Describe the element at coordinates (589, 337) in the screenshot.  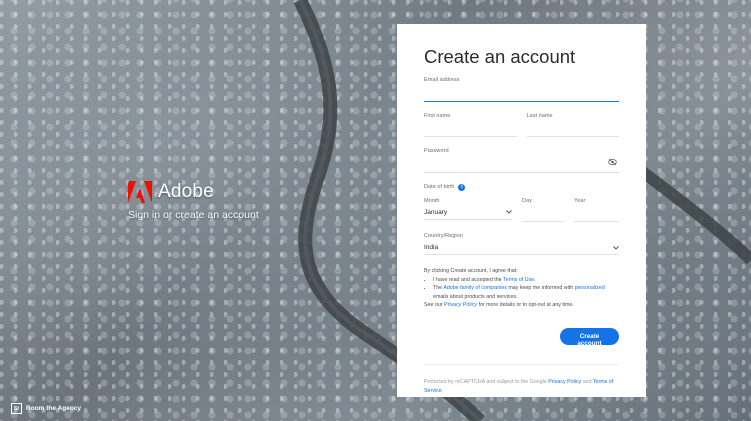
I see `create-account-button: Create account` at that location.